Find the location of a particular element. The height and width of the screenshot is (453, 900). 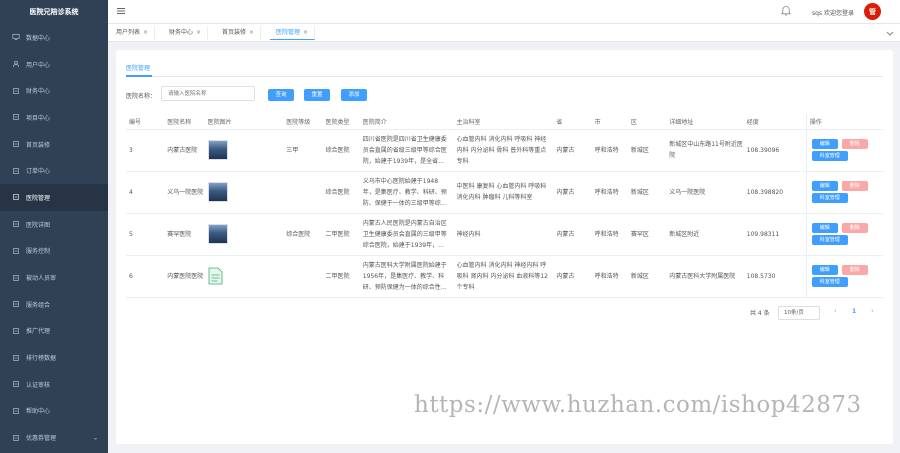

sidebar-item-9: 被动人员审 is located at coordinates (54, 277).